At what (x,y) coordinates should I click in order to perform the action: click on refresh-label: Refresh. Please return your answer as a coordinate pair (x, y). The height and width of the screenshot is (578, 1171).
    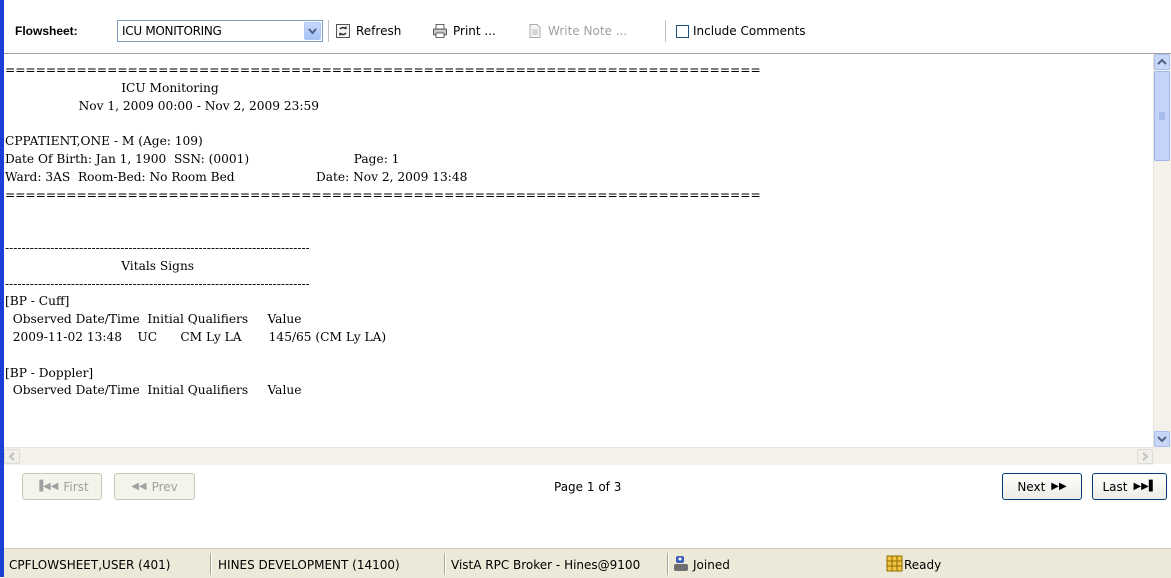
    Looking at the image, I should click on (379, 31).